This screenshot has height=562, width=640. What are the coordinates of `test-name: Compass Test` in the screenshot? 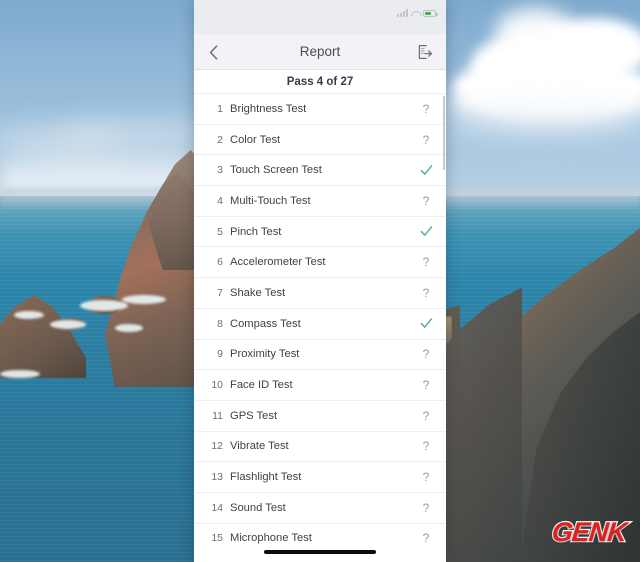 It's located at (265, 323).